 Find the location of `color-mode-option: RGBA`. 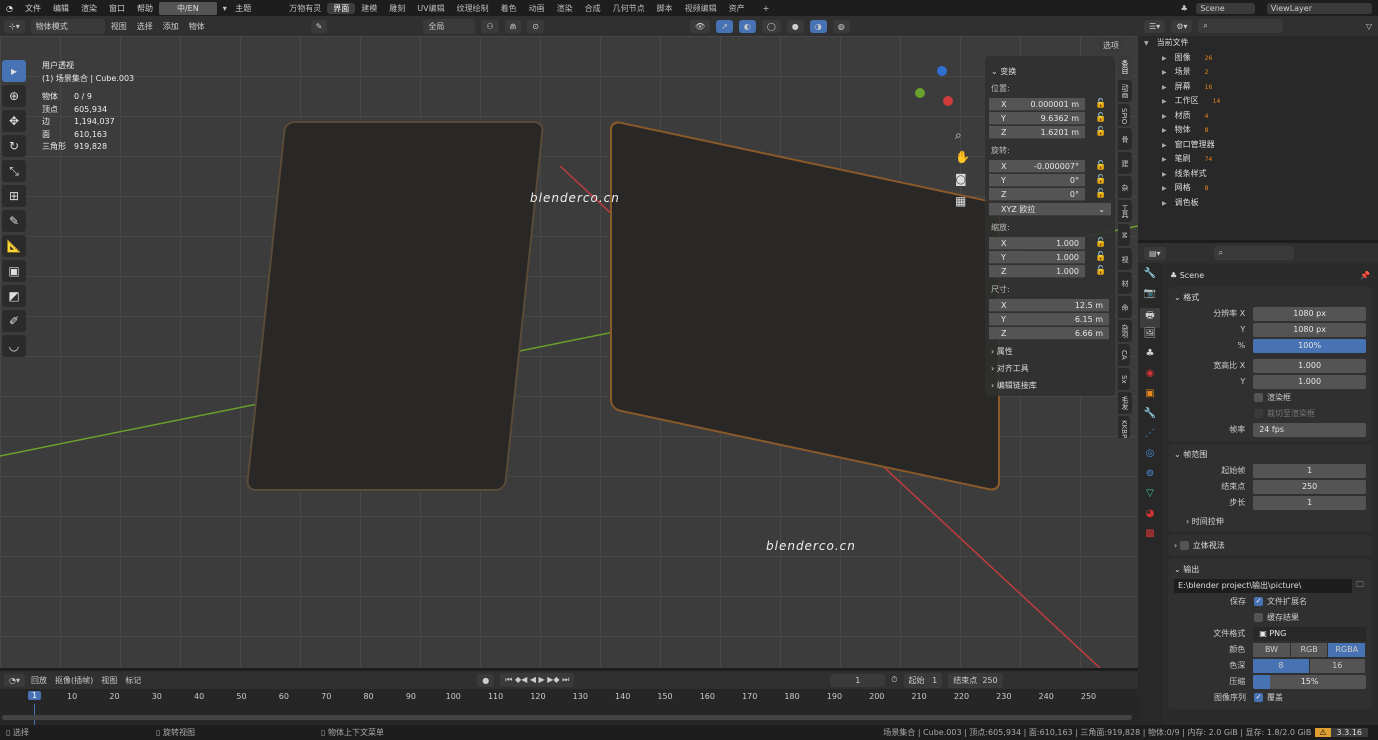

color-mode-option: RGBA is located at coordinates (1346, 649).